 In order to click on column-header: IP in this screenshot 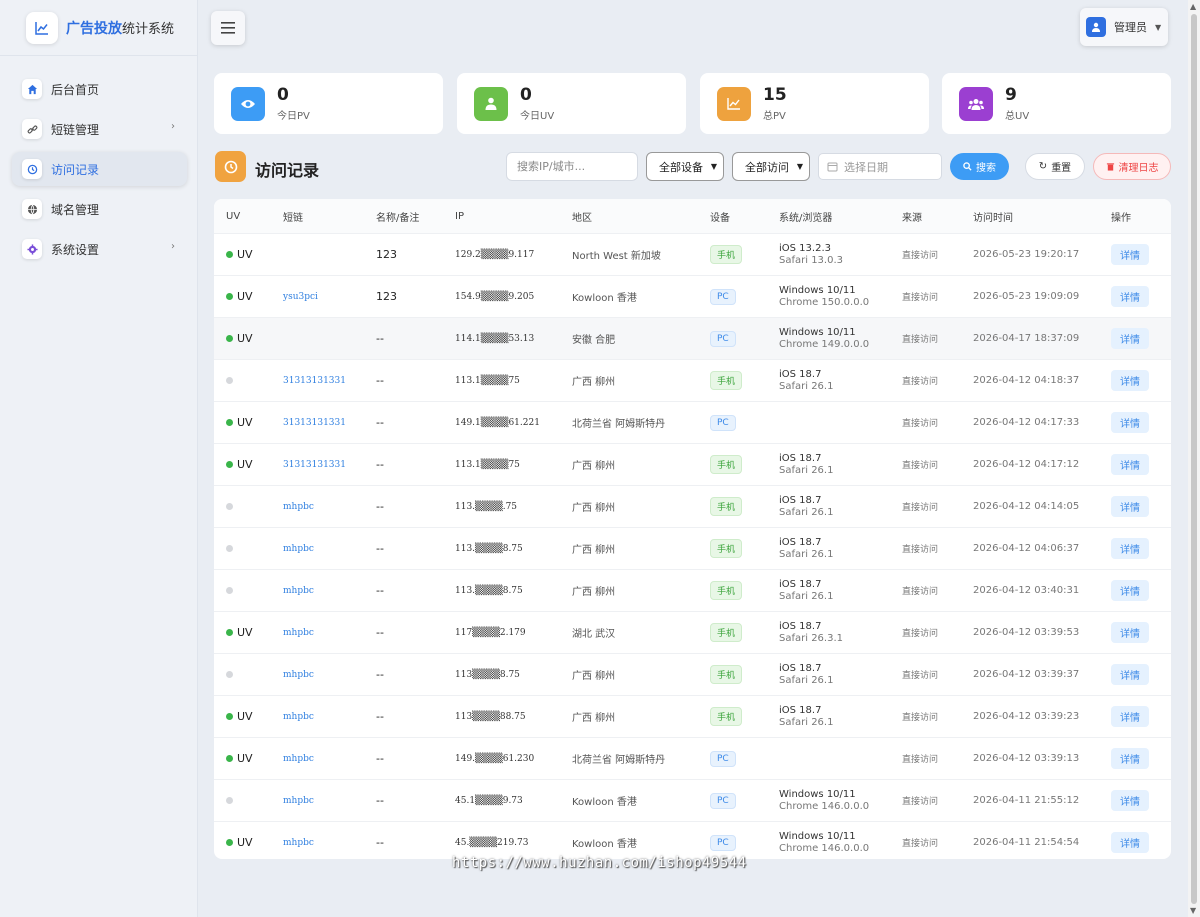, I will do `click(459, 216)`.